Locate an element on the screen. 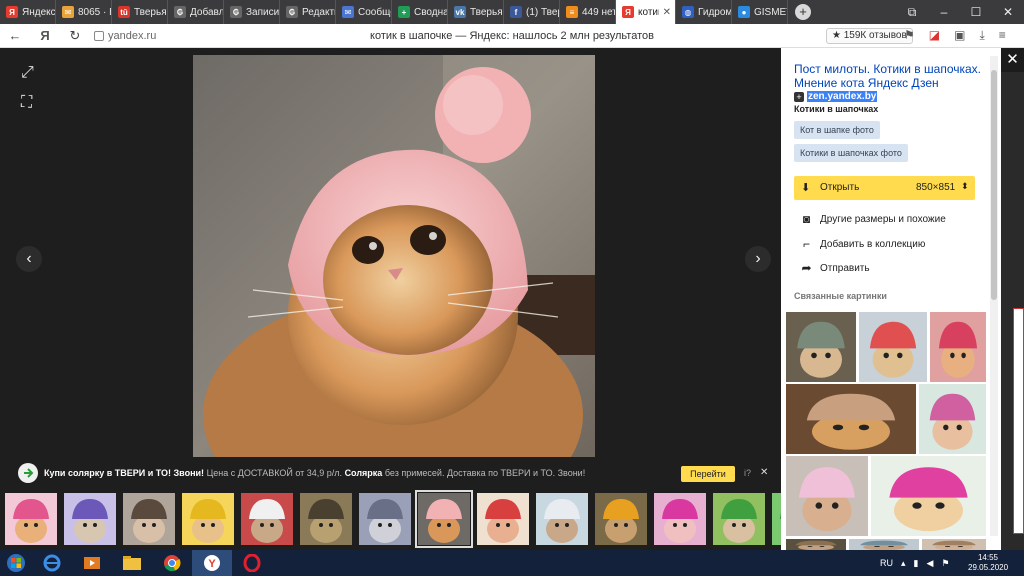 Image resolution: width=1024 pixels, height=576 pixels. fullscreen-icon: ⤢ is located at coordinates (27, 73).